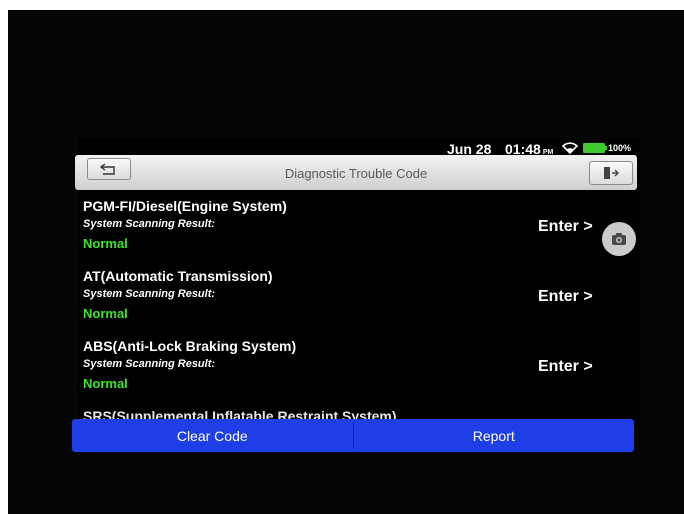 The width and height of the screenshot is (684, 514). What do you see at coordinates (494, 435) in the screenshot?
I see `report-button: Report` at bounding box center [494, 435].